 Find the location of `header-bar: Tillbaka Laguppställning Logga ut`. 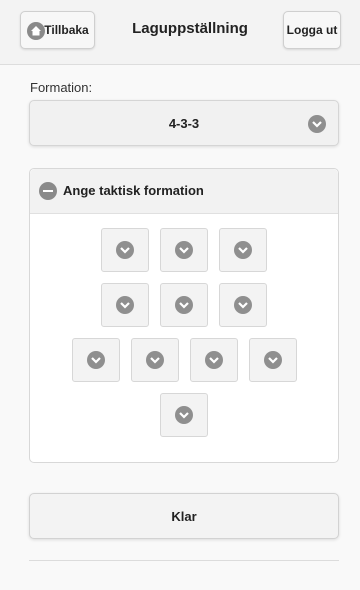

header-bar: Tillbaka Laguppställning Logga ut is located at coordinates (180, 32).